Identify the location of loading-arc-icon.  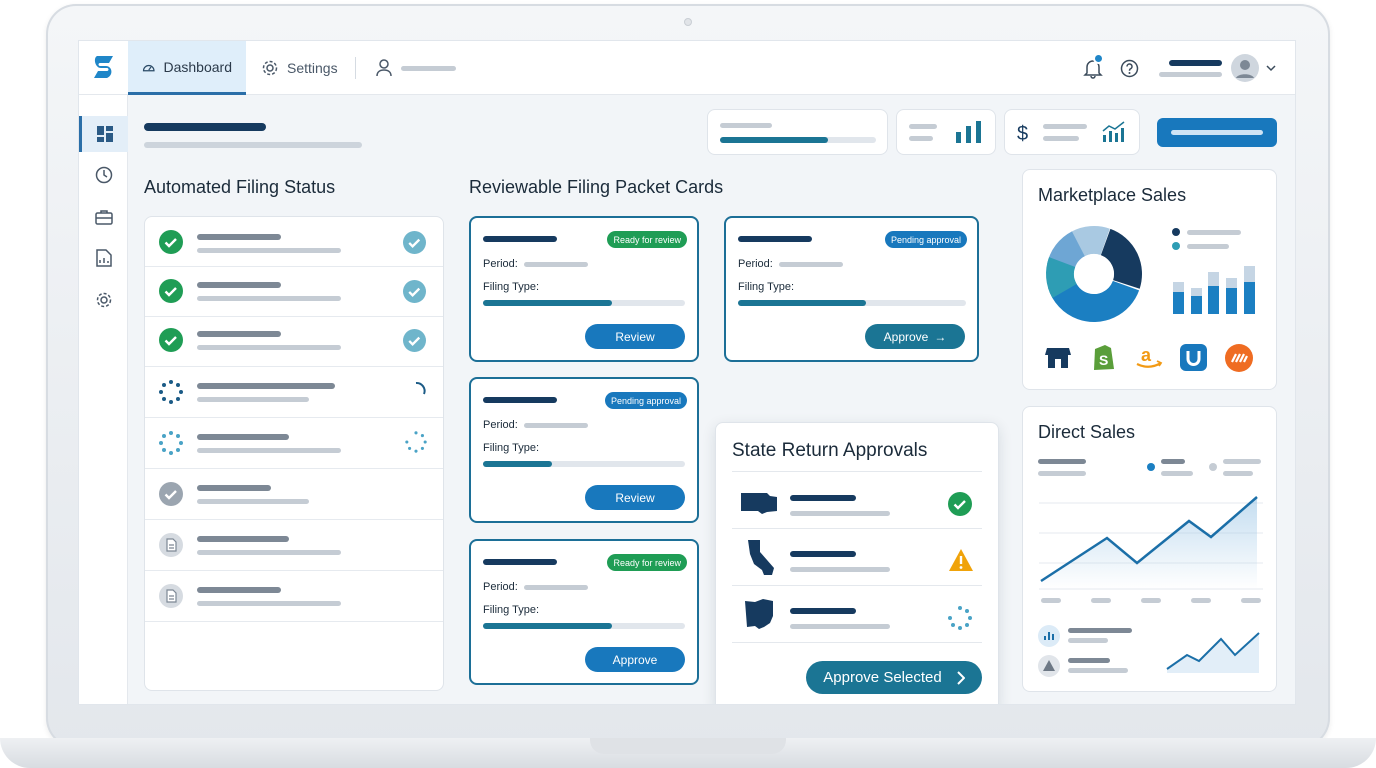
(420, 388).